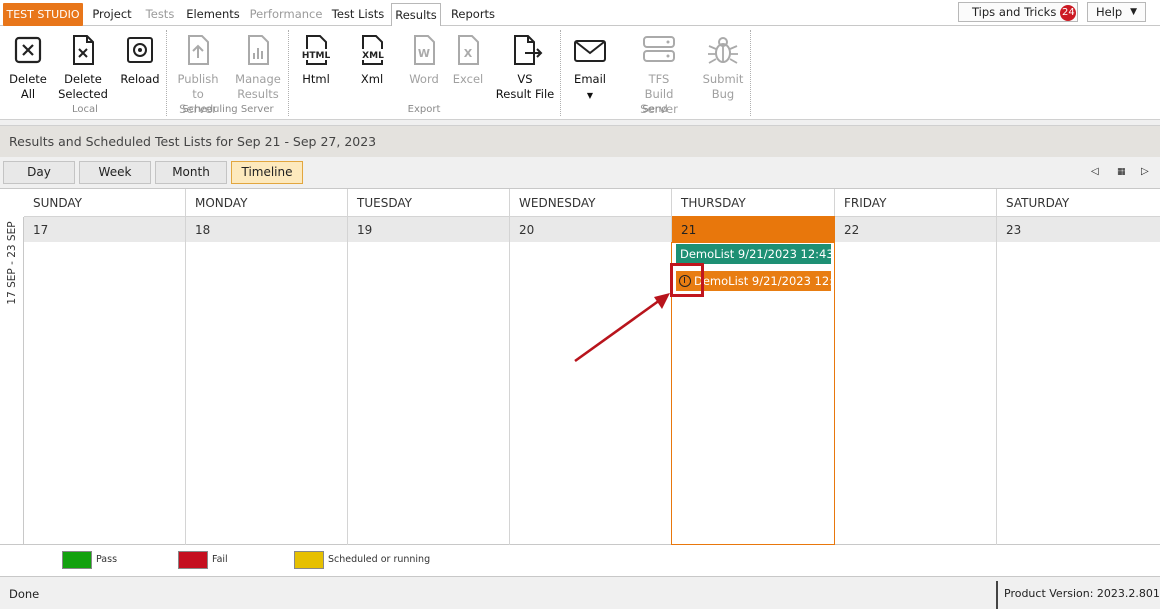 The width and height of the screenshot is (1160, 609). What do you see at coordinates (1014, 12) in the screenshot?
I see `tips-label: Tips and Tricks` at bounding box center [1014, 12].